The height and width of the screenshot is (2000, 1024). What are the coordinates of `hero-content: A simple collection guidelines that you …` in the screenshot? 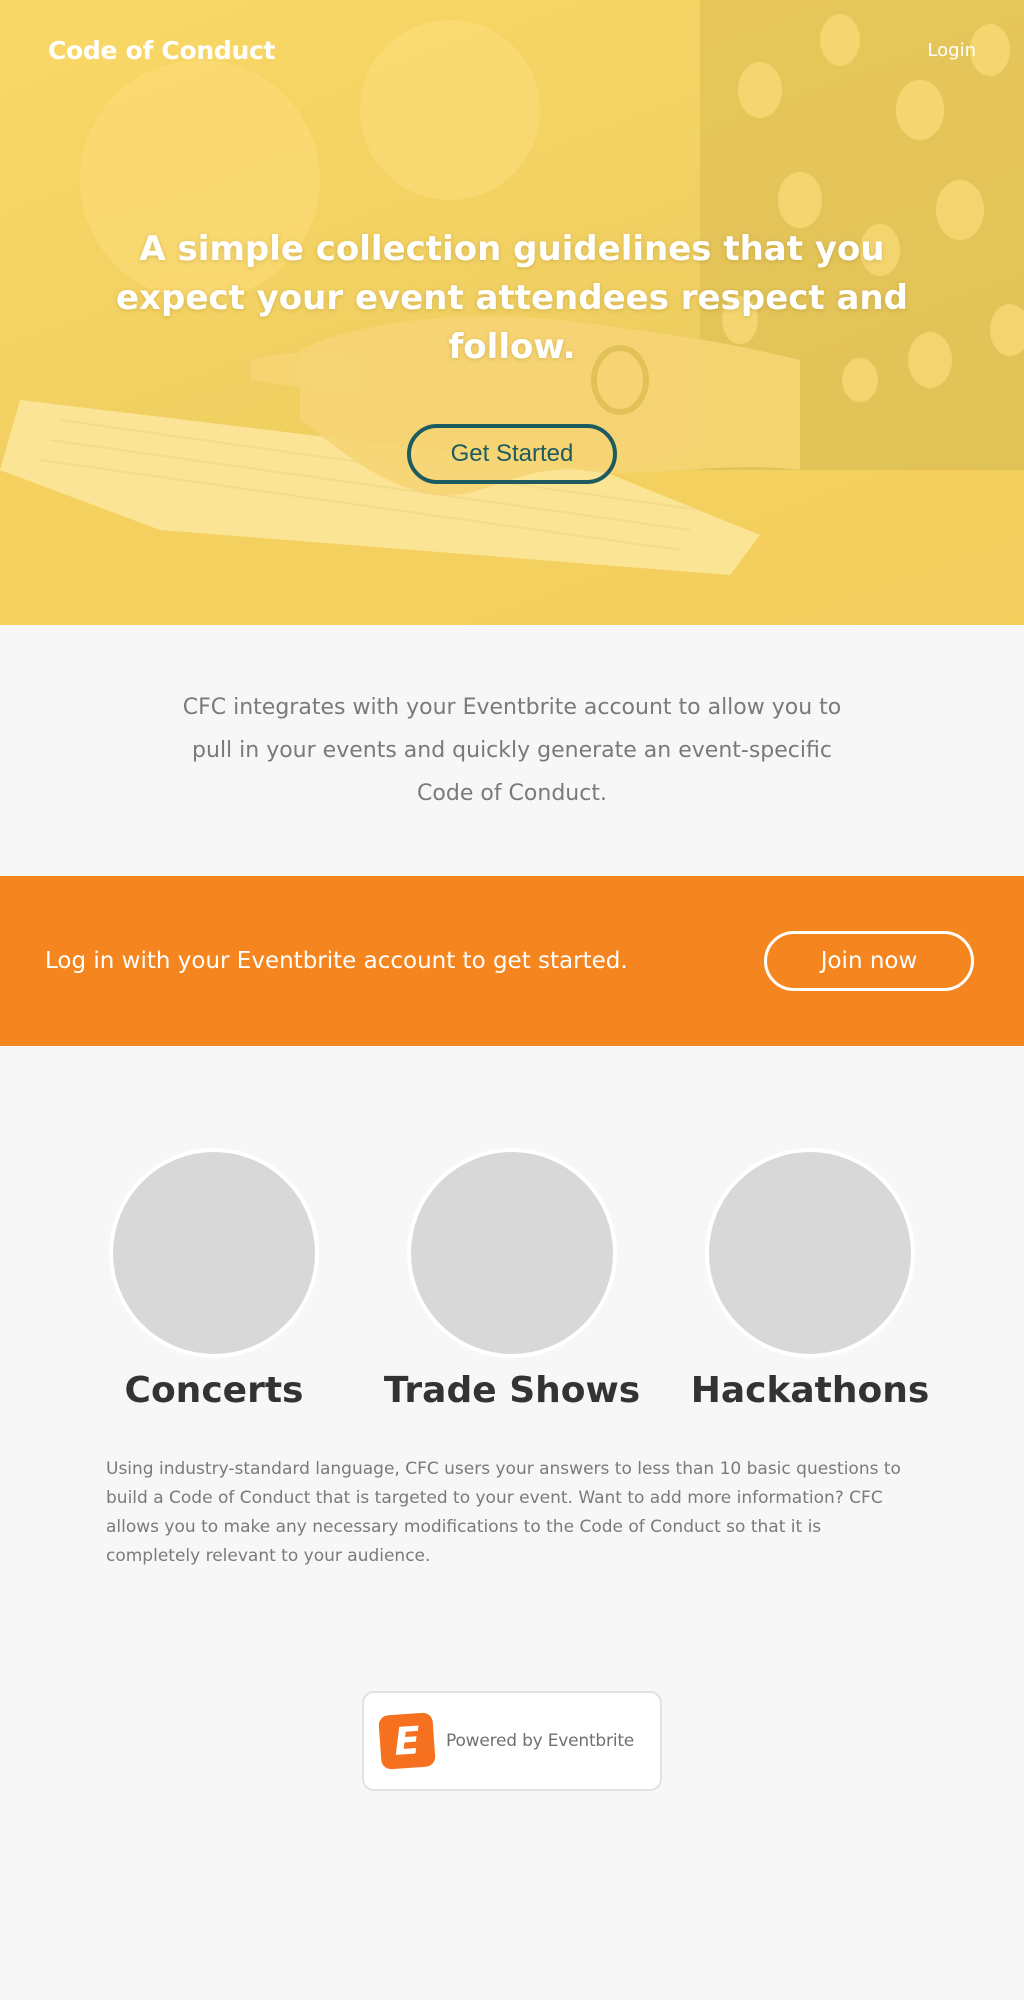 It's located at (512, 354).